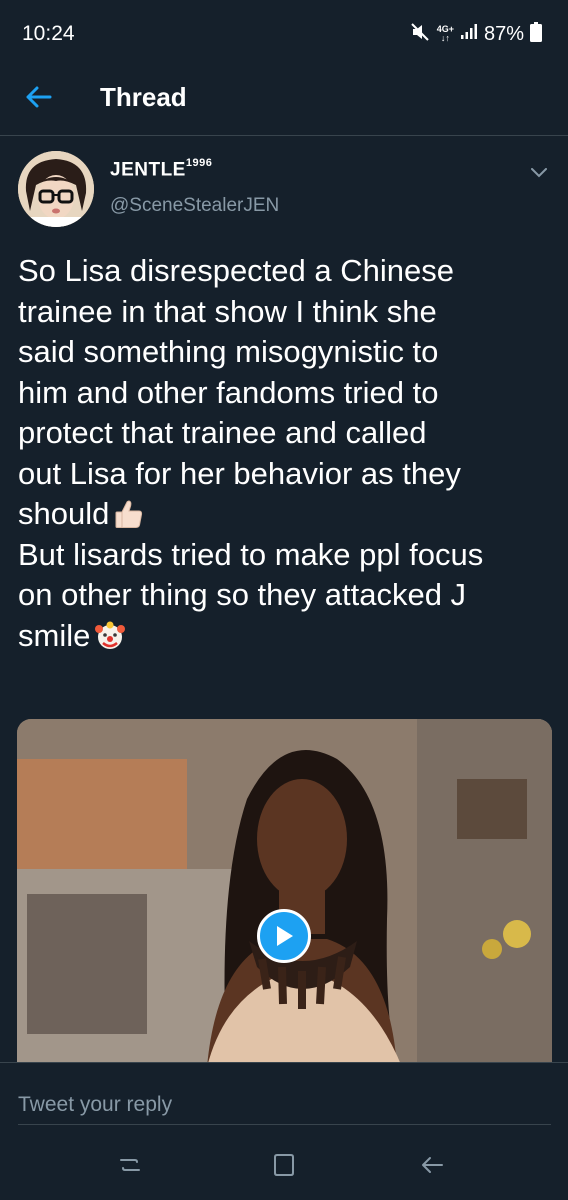 Image resolution: width=568 pixels, height=1200 pixels. I want to click on system-nav-bar, so click(284, 1164).